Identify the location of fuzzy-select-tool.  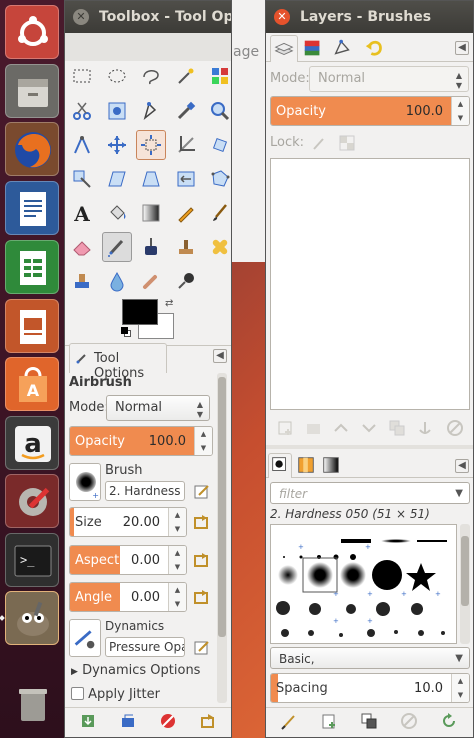
(186, 76).